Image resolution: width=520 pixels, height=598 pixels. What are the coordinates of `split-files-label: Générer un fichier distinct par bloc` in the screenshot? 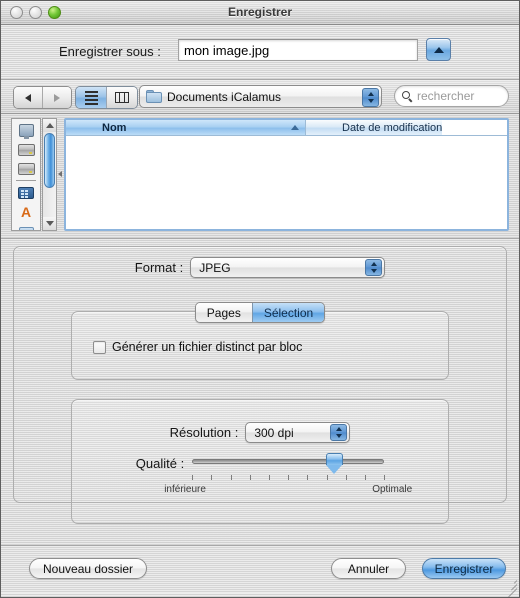 It's located at (207, 347).